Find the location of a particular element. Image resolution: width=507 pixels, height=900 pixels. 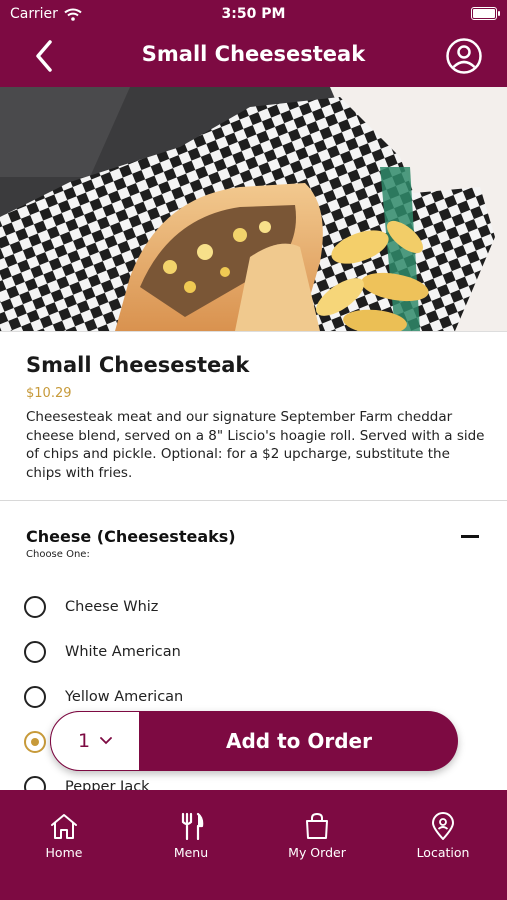

item-name: Small Cheesesteak is located at coordinates (138, 365).